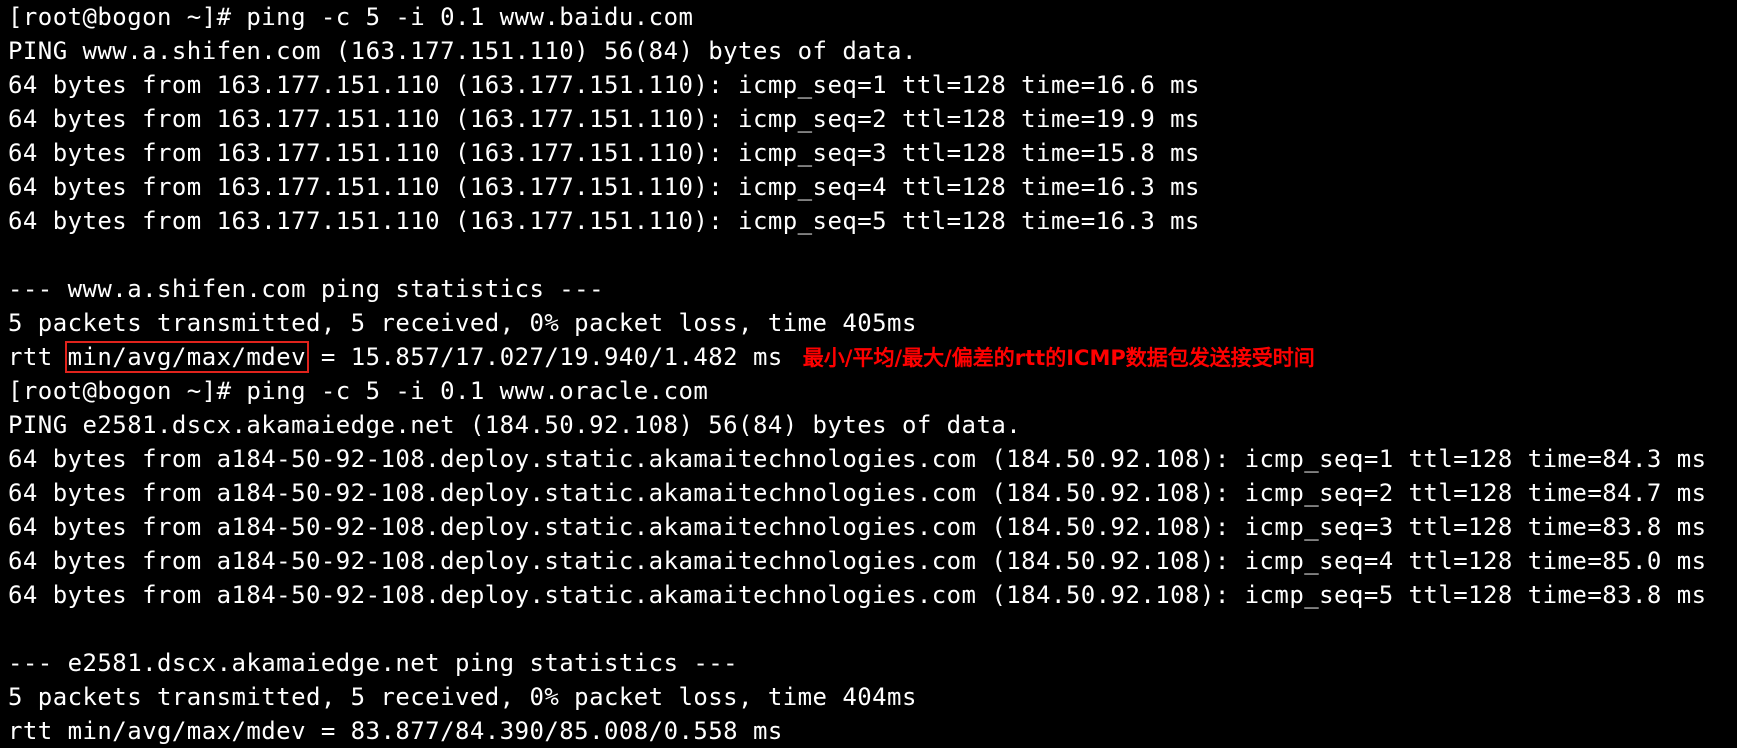 This screenshot has width=1737, height=748. Describe the element at coordinates (186, 357) in the screenshot. I see `highlight-box: min/avg/max/mdev` at that location.